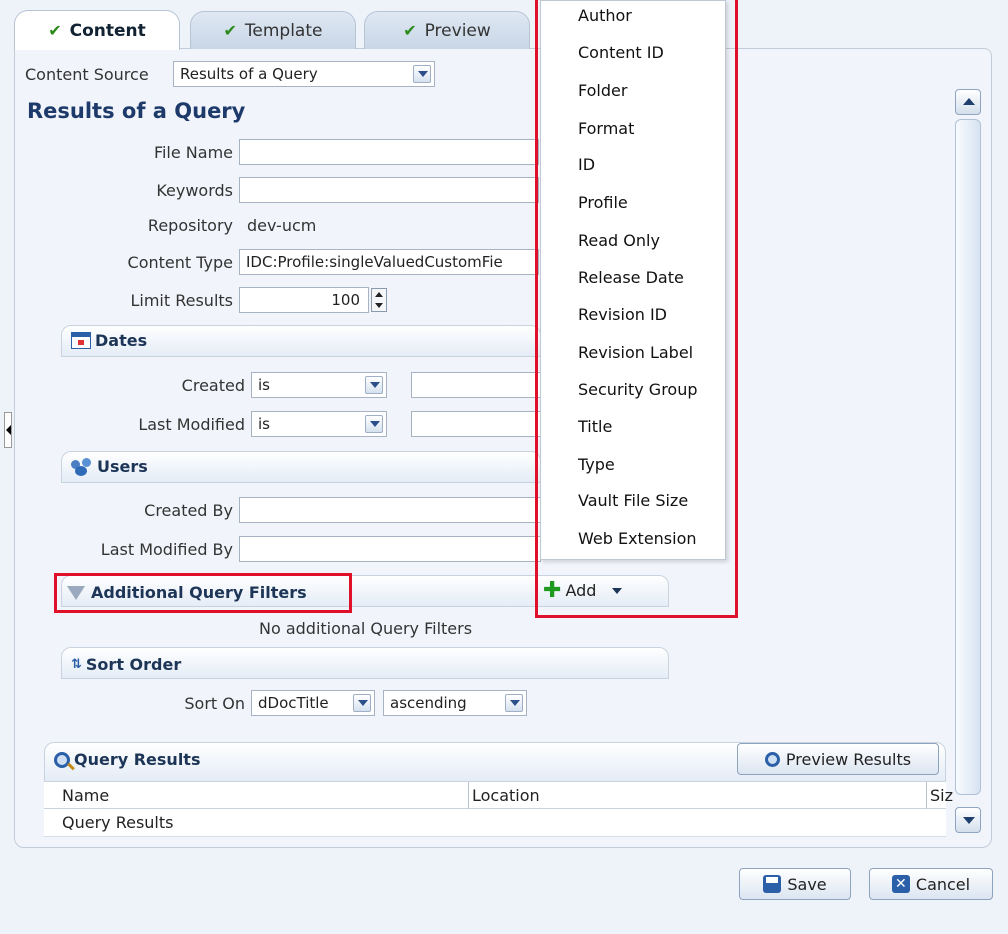  Describe the element at coordinates (633, 500) in the screenshot. I see `menu-item-vault-file-size: Vault File Size` at that location.